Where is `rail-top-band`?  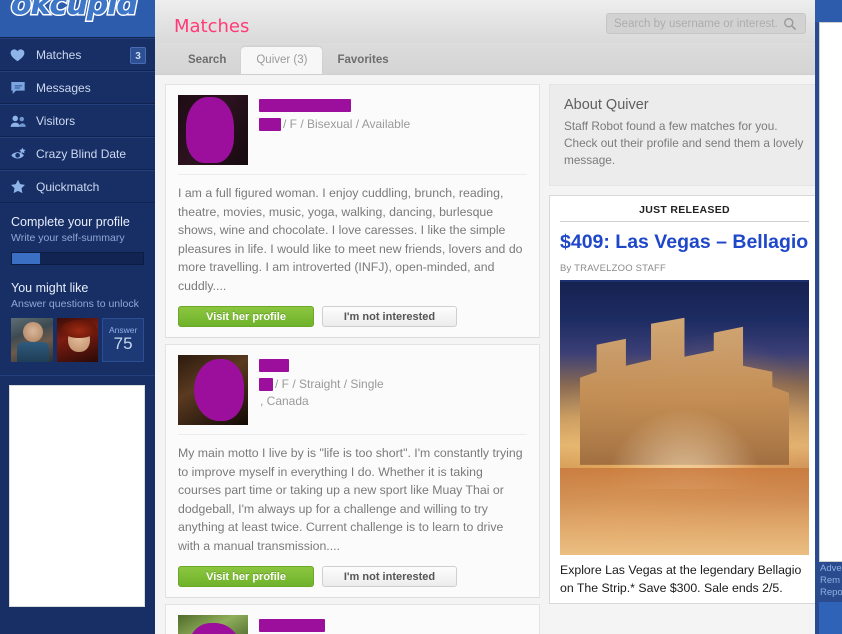
rail-top-band is located at coordinates (828, 11).